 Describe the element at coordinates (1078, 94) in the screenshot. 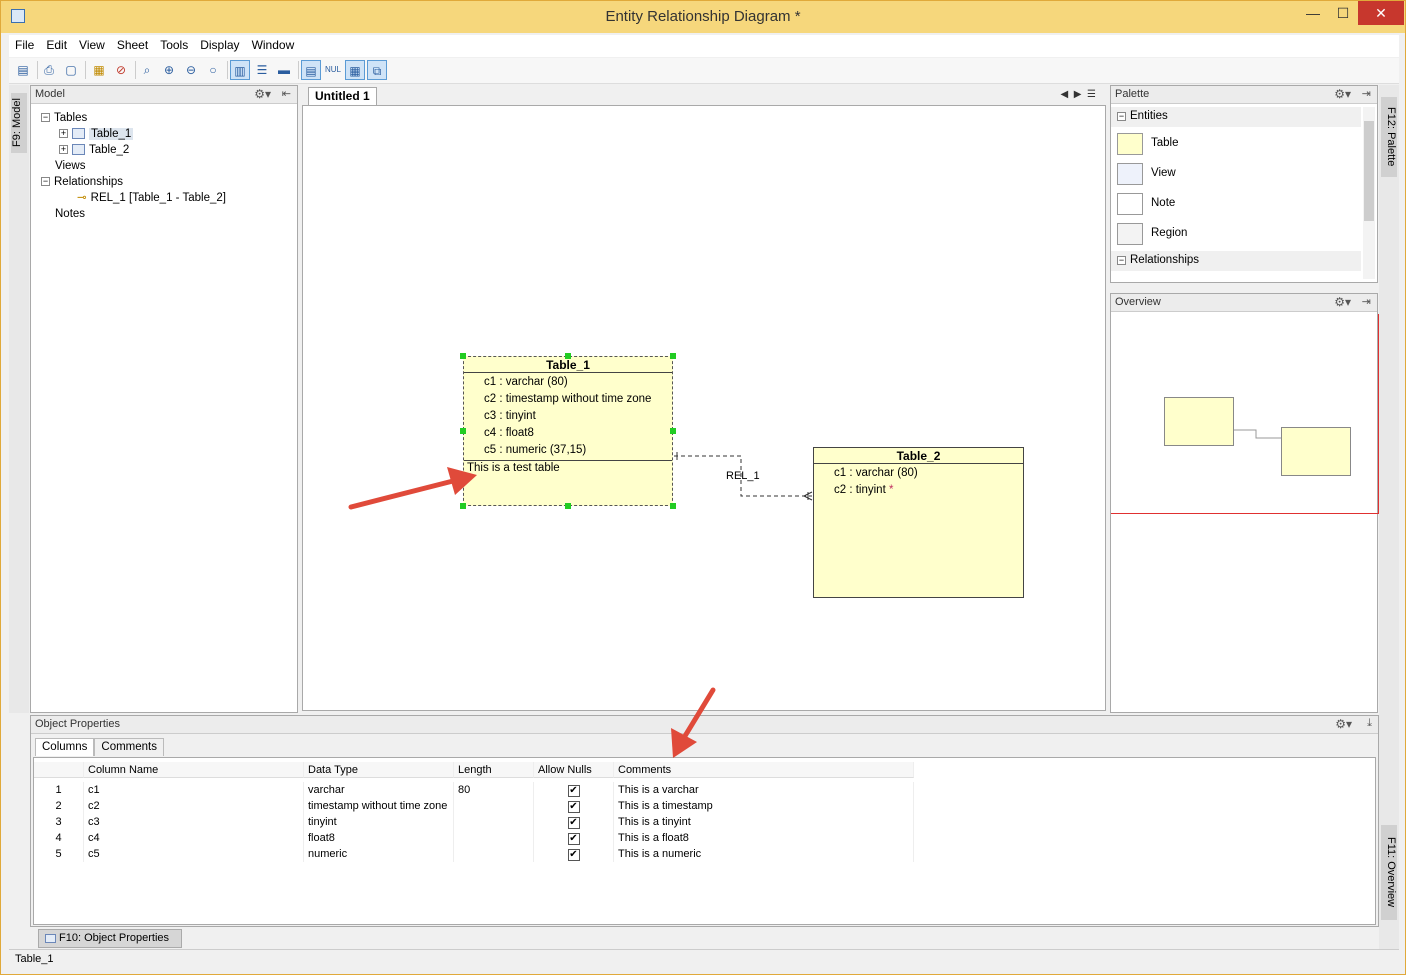

I see `tab-navigation: ◀ ▶ ☰` at that location.